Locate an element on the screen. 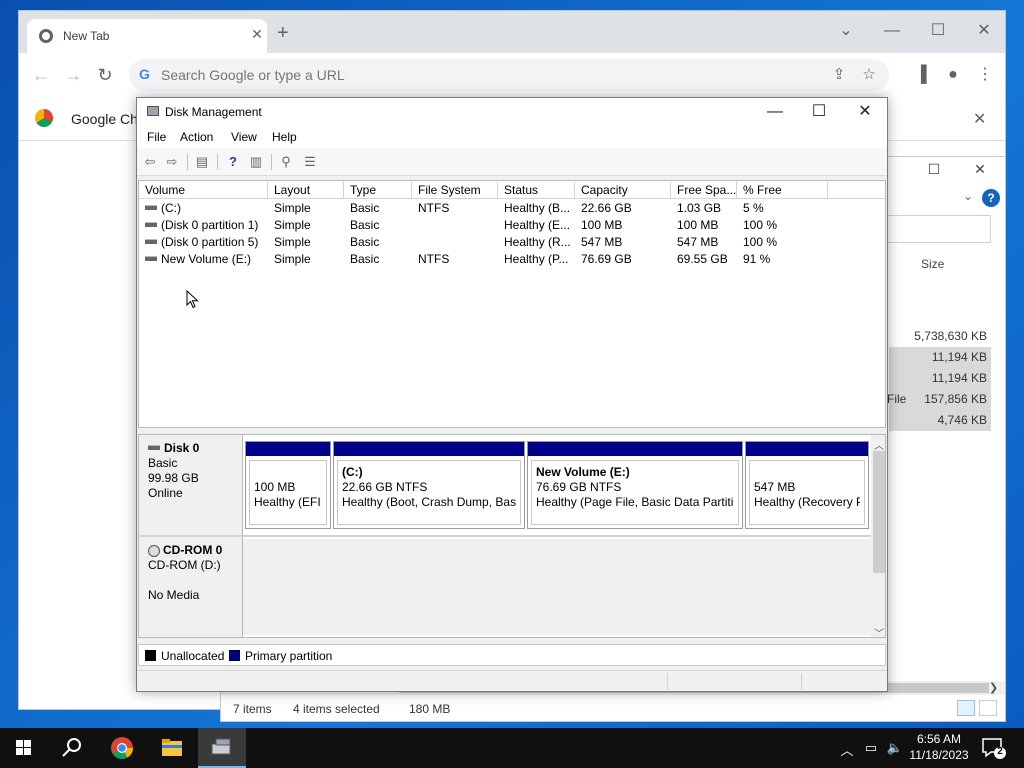 The height and width of the screenshot is (768, 1024). scroll-down-icon: ﹀ is located at coordinates (878, 631).